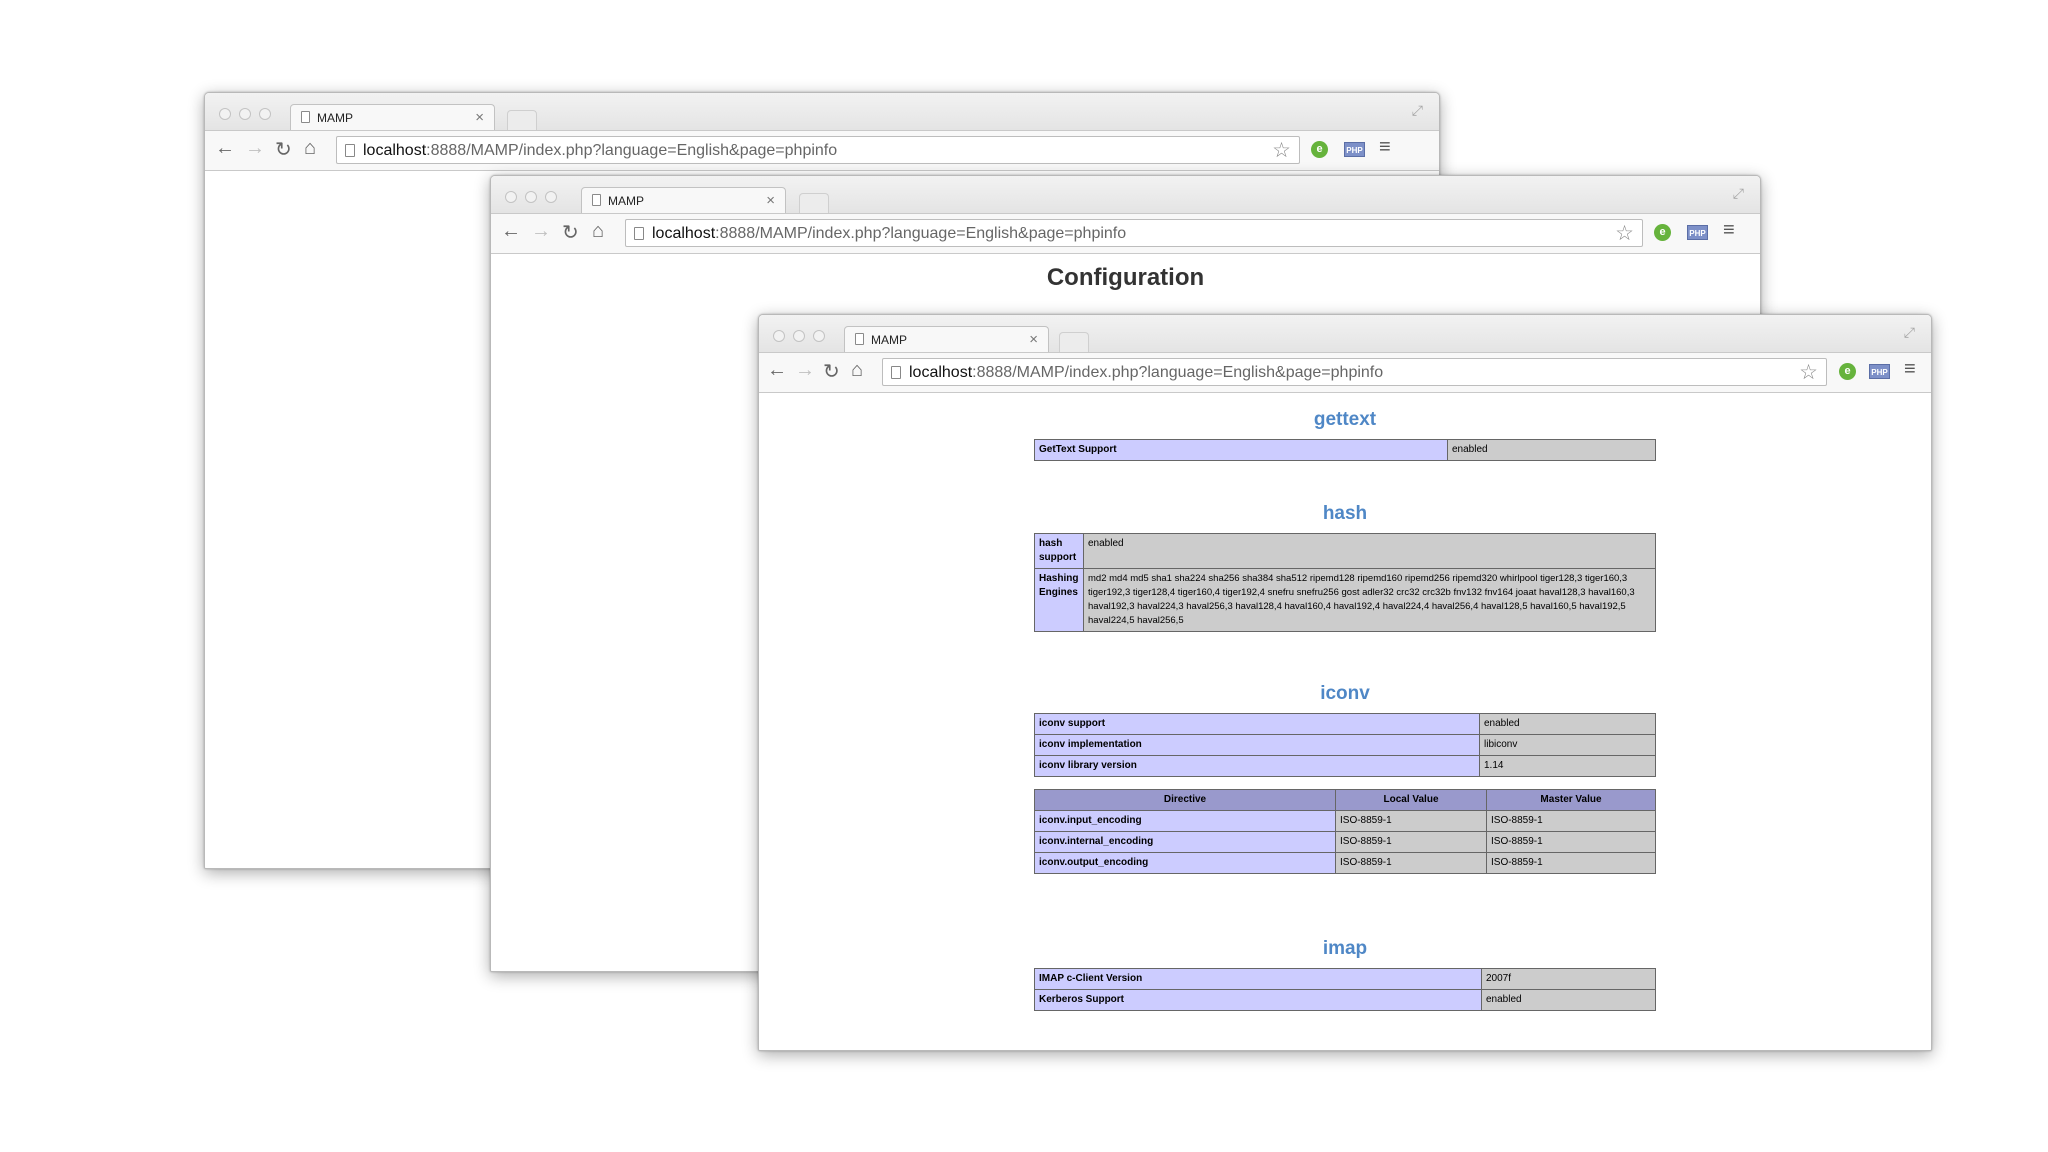 Image resolution: width=2048 pixels, height=1152 pixels. I want to click on row-value: 1.14, so click(1567, 766).